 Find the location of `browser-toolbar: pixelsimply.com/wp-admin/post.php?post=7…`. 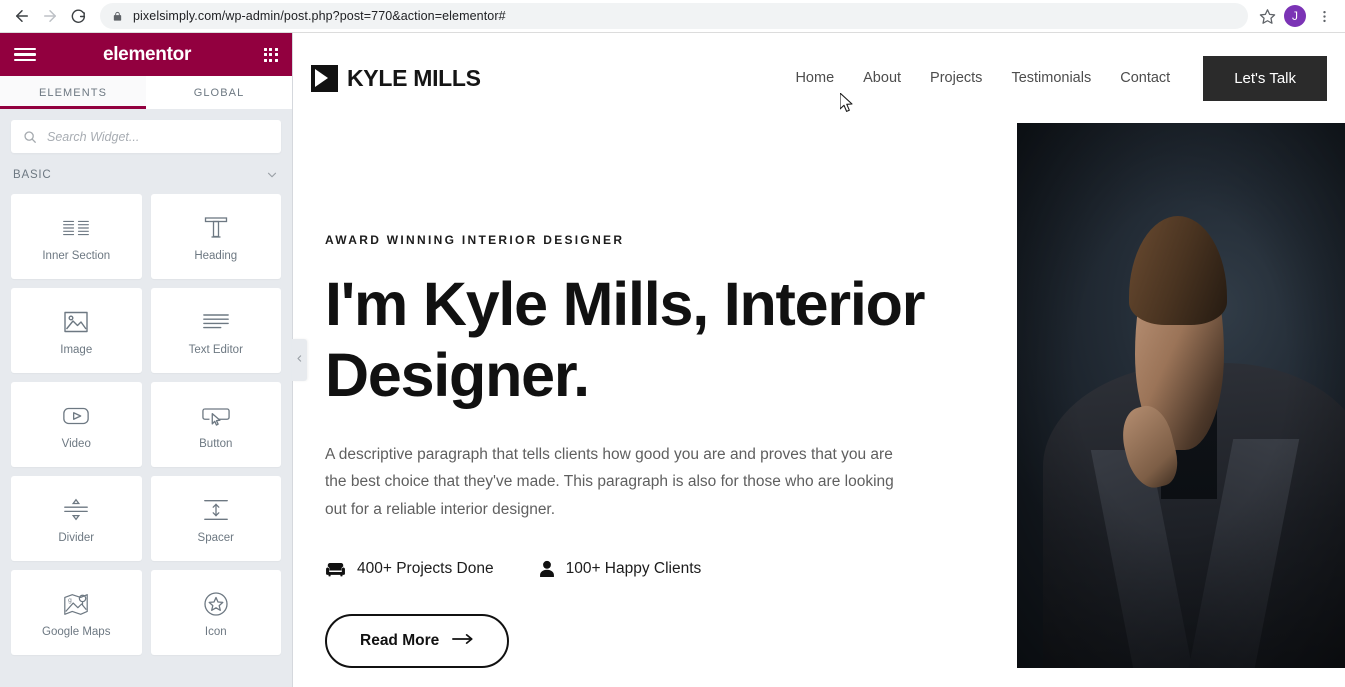

browser-toolbar: pixelsimply.com/wp-admin/post.php?post=7… is located at coordinates (672, 16).